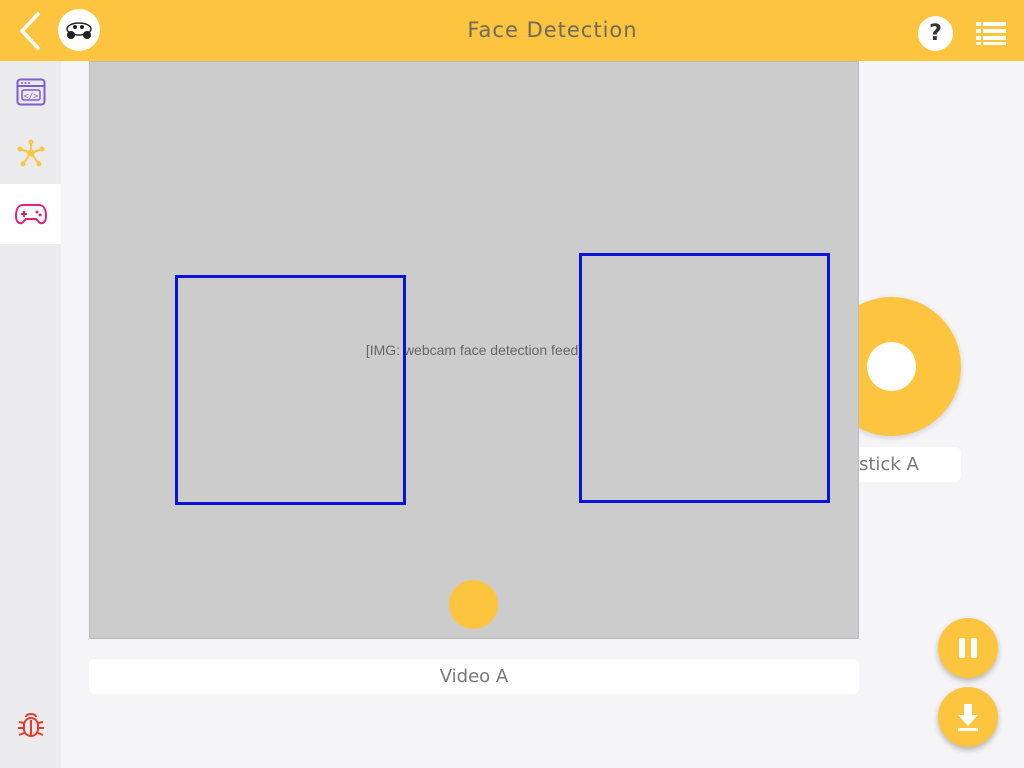  Describe the element at coordinates (552, 30) in the screenshot. I see `page-title: Face Detection` at that location.